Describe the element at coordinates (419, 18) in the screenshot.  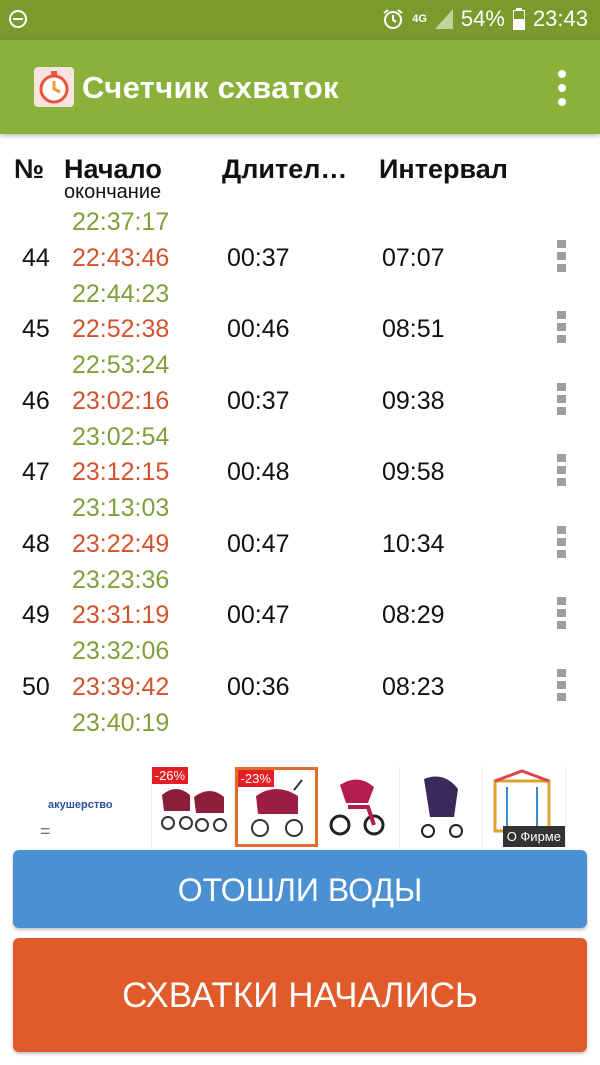
I see `network-type: 4G` at that location.